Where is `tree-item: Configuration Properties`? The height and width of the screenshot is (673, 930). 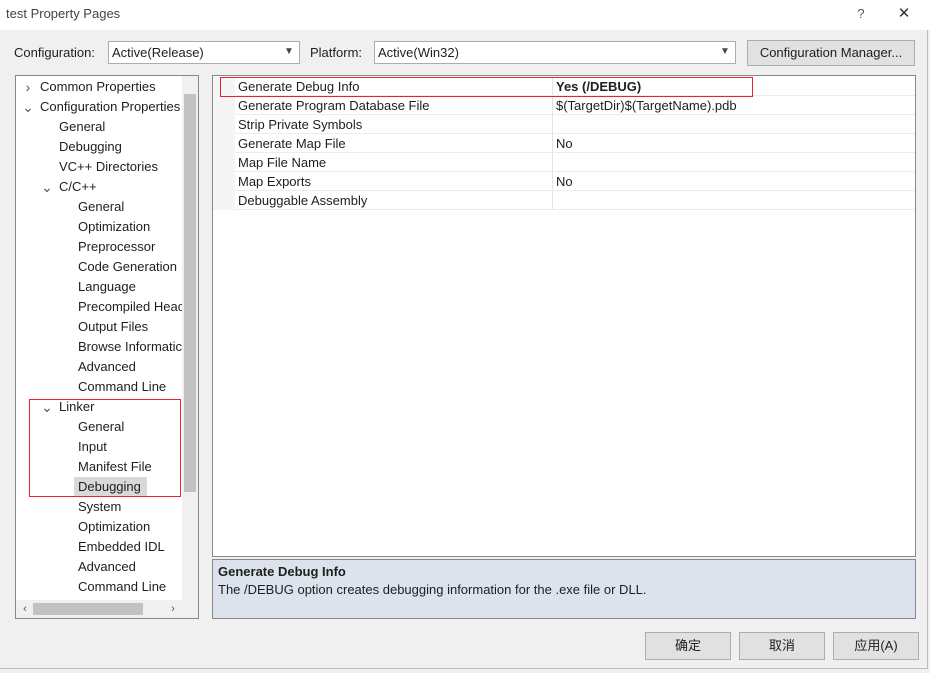
tree-item: Configuration Properties is located at coordinates (110, 107).